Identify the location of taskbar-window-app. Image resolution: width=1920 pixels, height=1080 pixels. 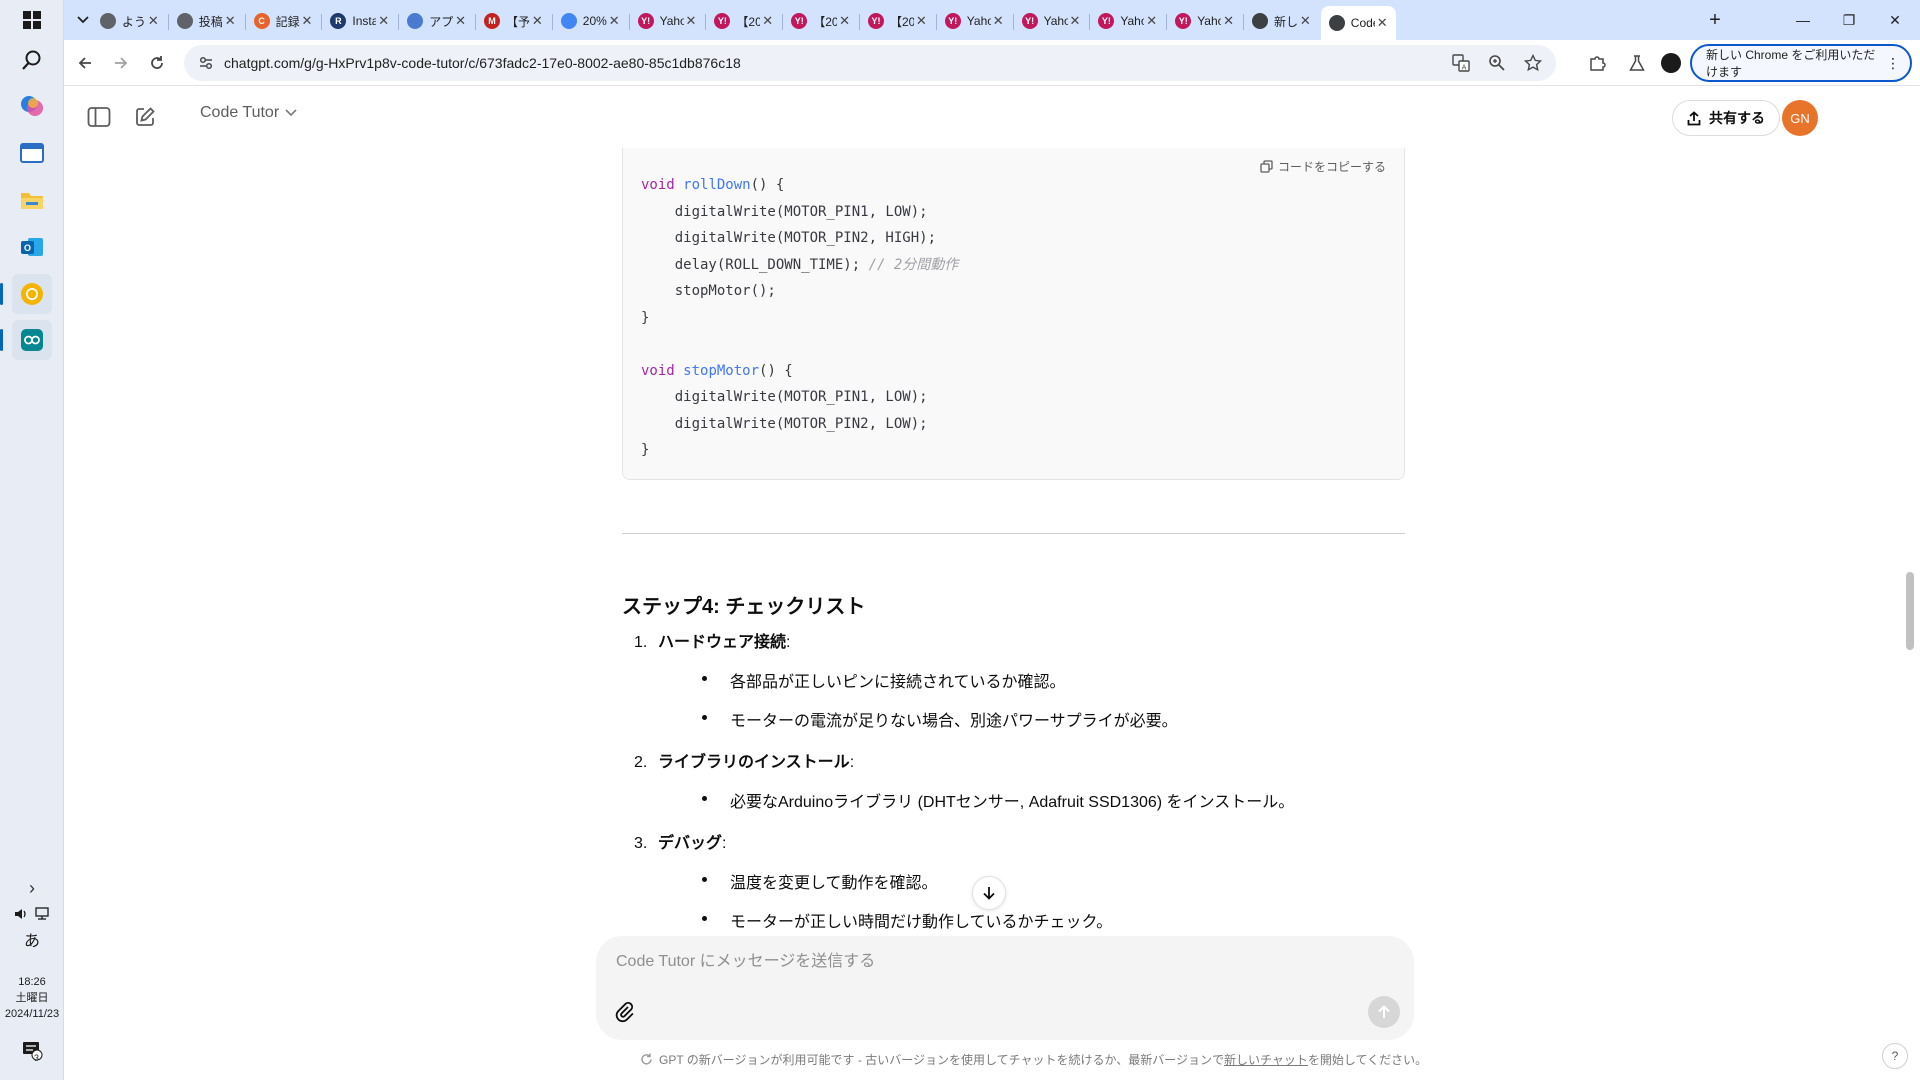
(32, 153).